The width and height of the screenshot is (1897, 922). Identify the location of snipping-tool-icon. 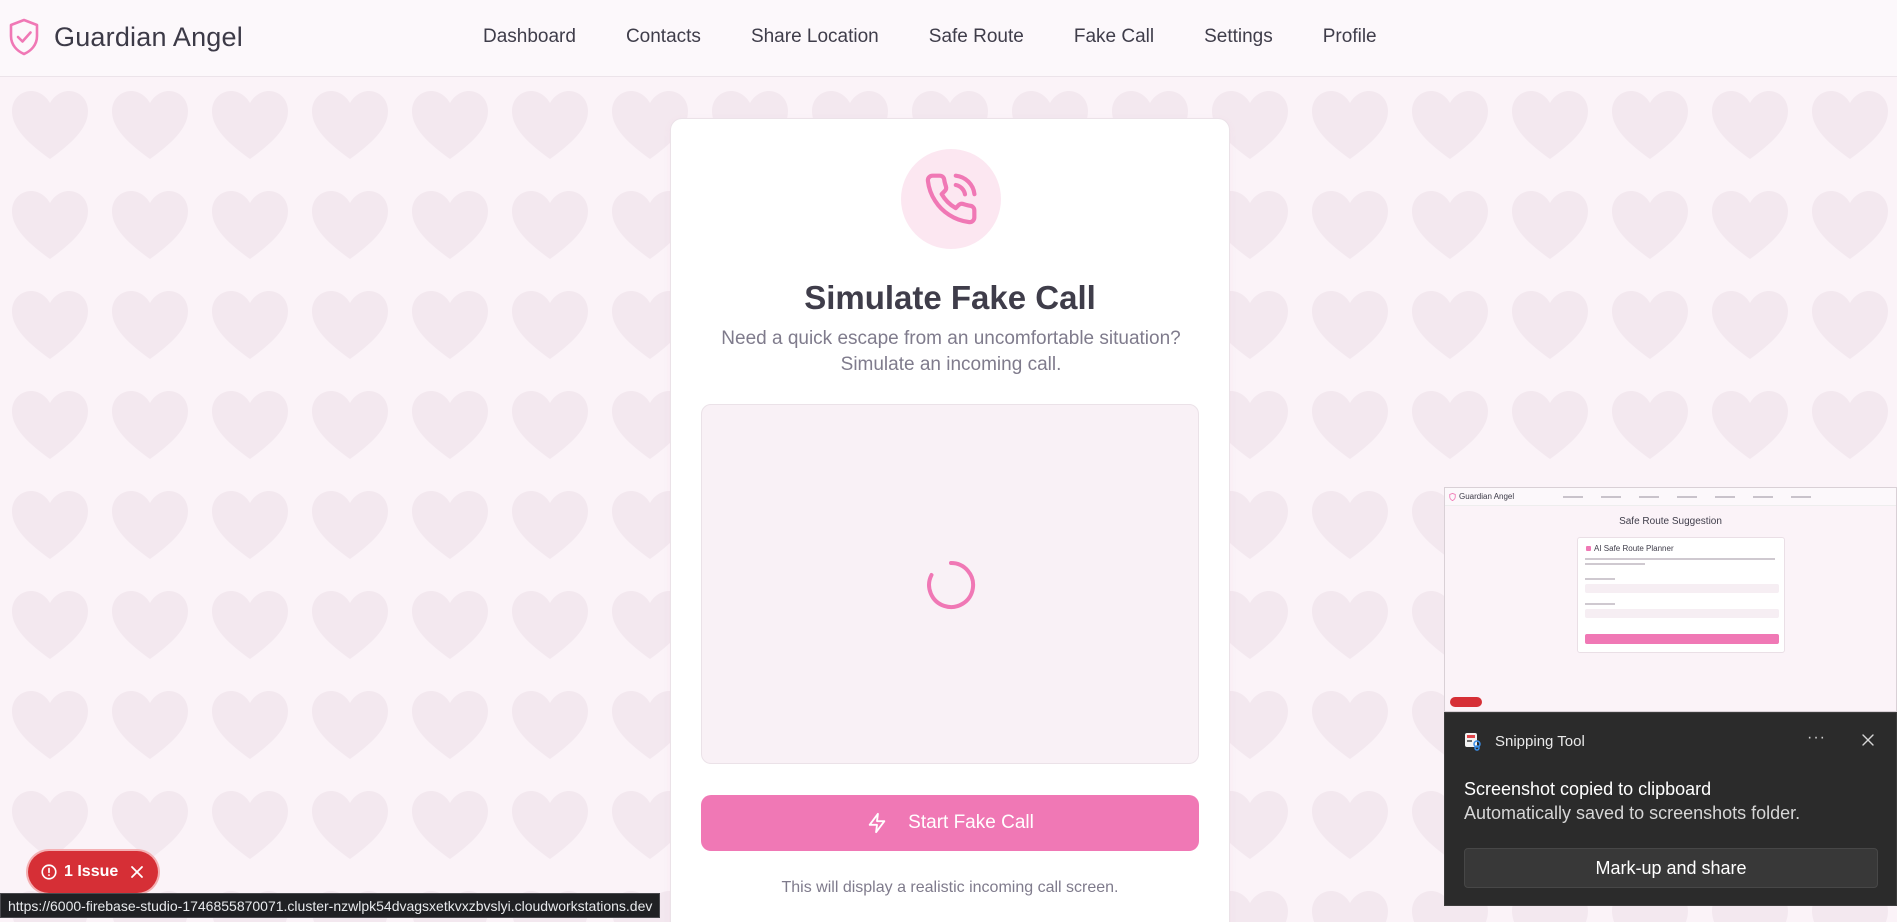
(1473, 742).